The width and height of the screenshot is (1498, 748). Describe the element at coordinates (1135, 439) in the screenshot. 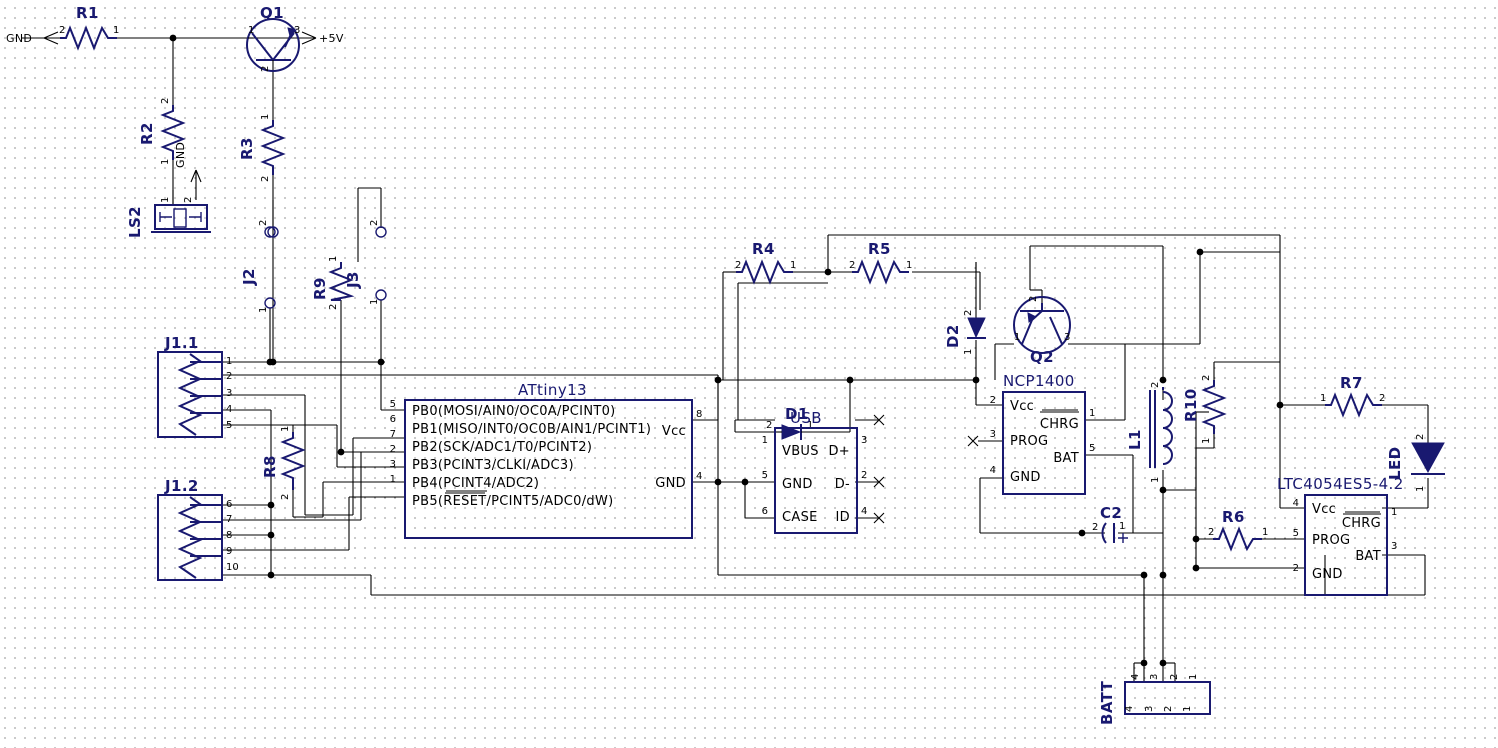

I see `ref-l1: L1` at that location.